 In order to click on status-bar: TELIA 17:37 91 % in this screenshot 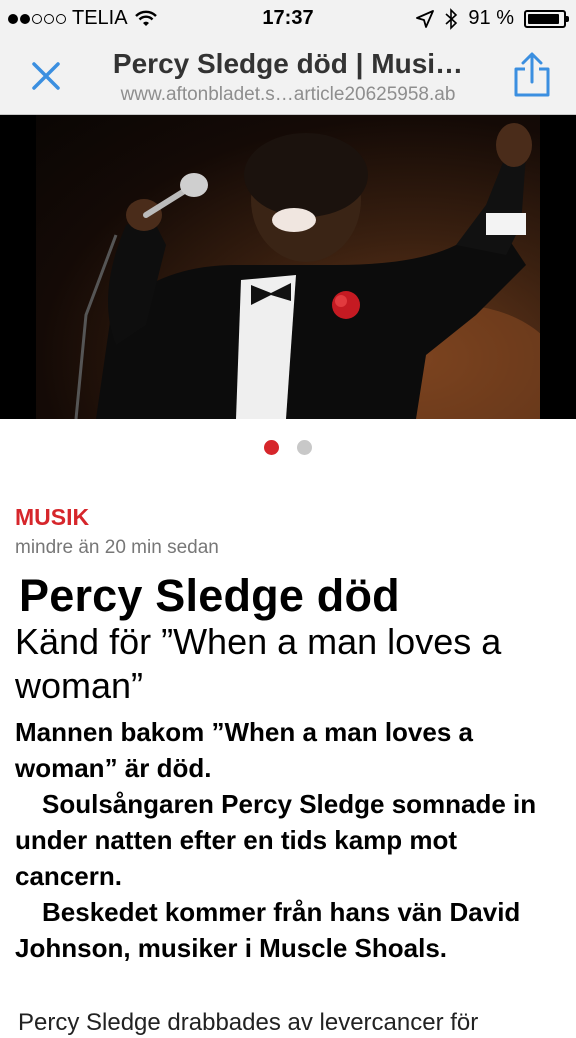, I will do `click(288, 19)`.